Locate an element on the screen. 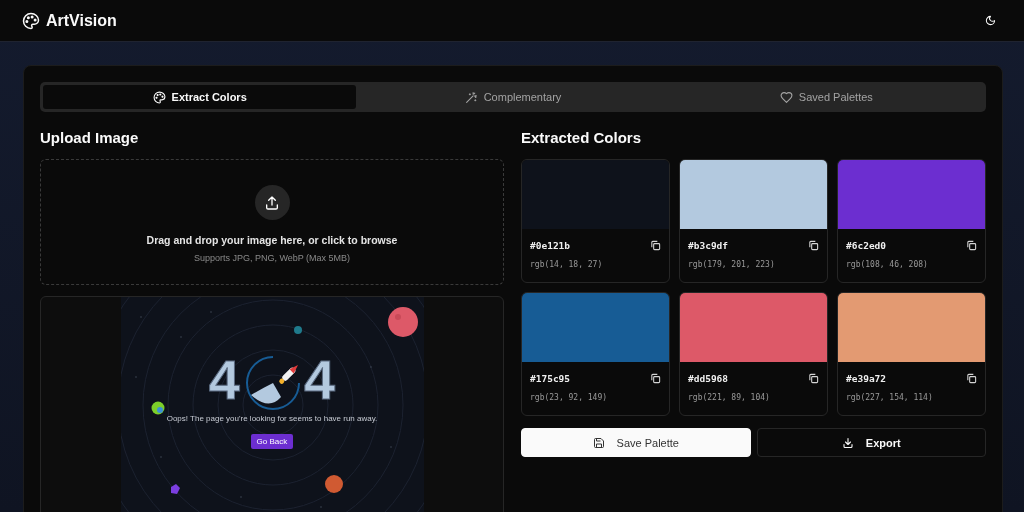 The width and height of the screenshot is (1024, 512). illustration-message: Oops! The page you're looking for seems to have run away. is located at coordinates (272, 418).